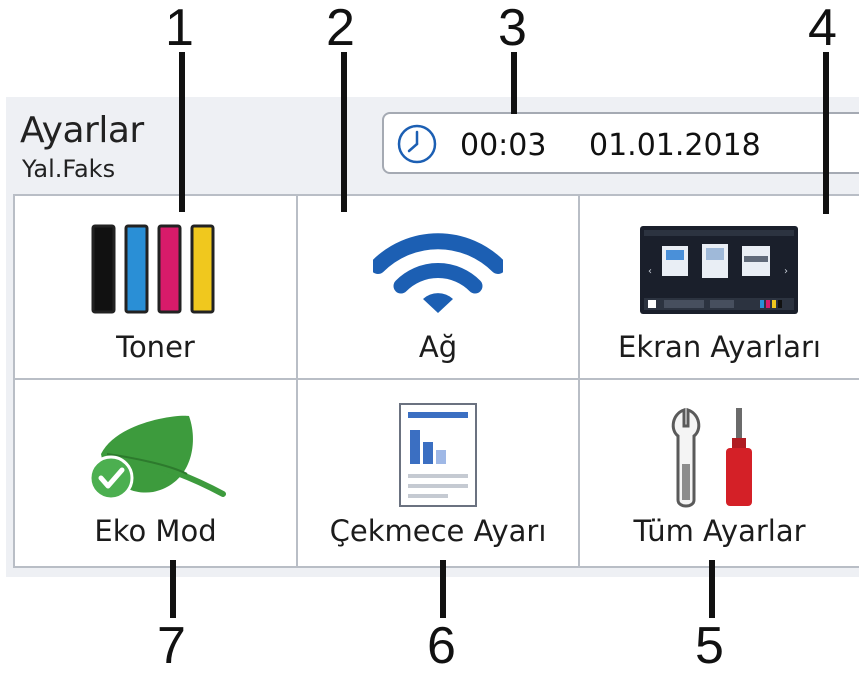 This screenshot has width=859, height=675. Describe the element at coordinates (171, 646) in the screenshot. I see `callout-7: 7` at that location.